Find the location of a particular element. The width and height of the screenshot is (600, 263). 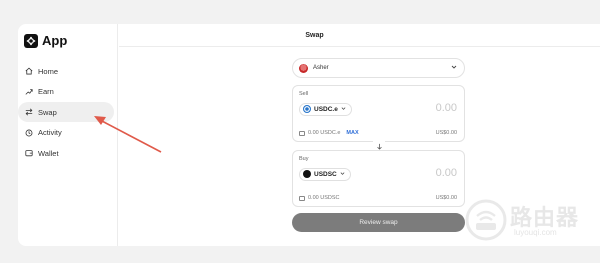

sidebar-item-label: Wallet is located at coordinates (48, 153).